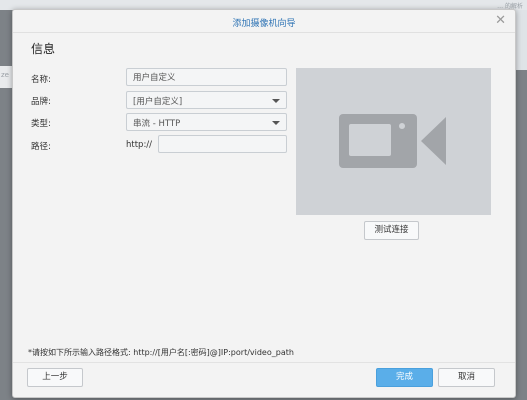 The image size is (527, 400). I want to click on desktop-right-panel, so click(521, 40).